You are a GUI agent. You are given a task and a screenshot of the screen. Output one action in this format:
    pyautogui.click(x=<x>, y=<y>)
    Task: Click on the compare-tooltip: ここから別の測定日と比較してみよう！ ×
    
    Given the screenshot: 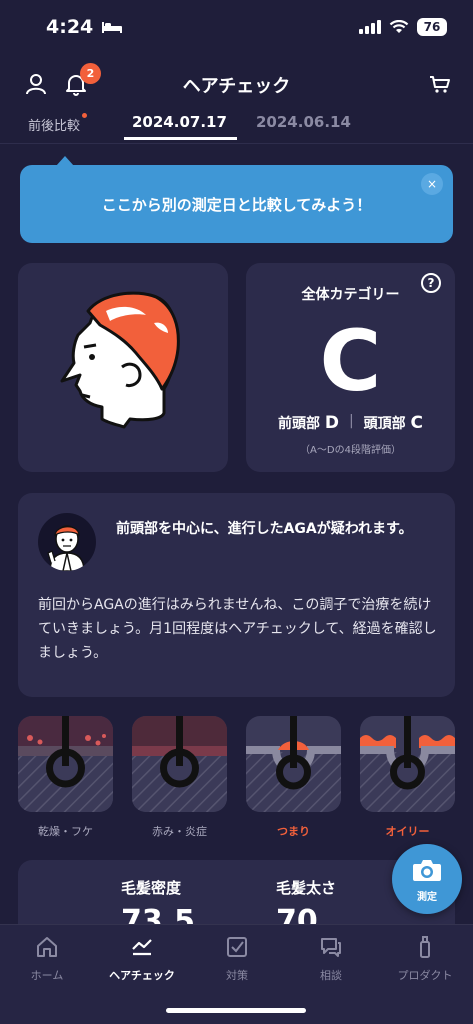 What is the action you would take?
    pyautogui.click(x=236, y=199)
    